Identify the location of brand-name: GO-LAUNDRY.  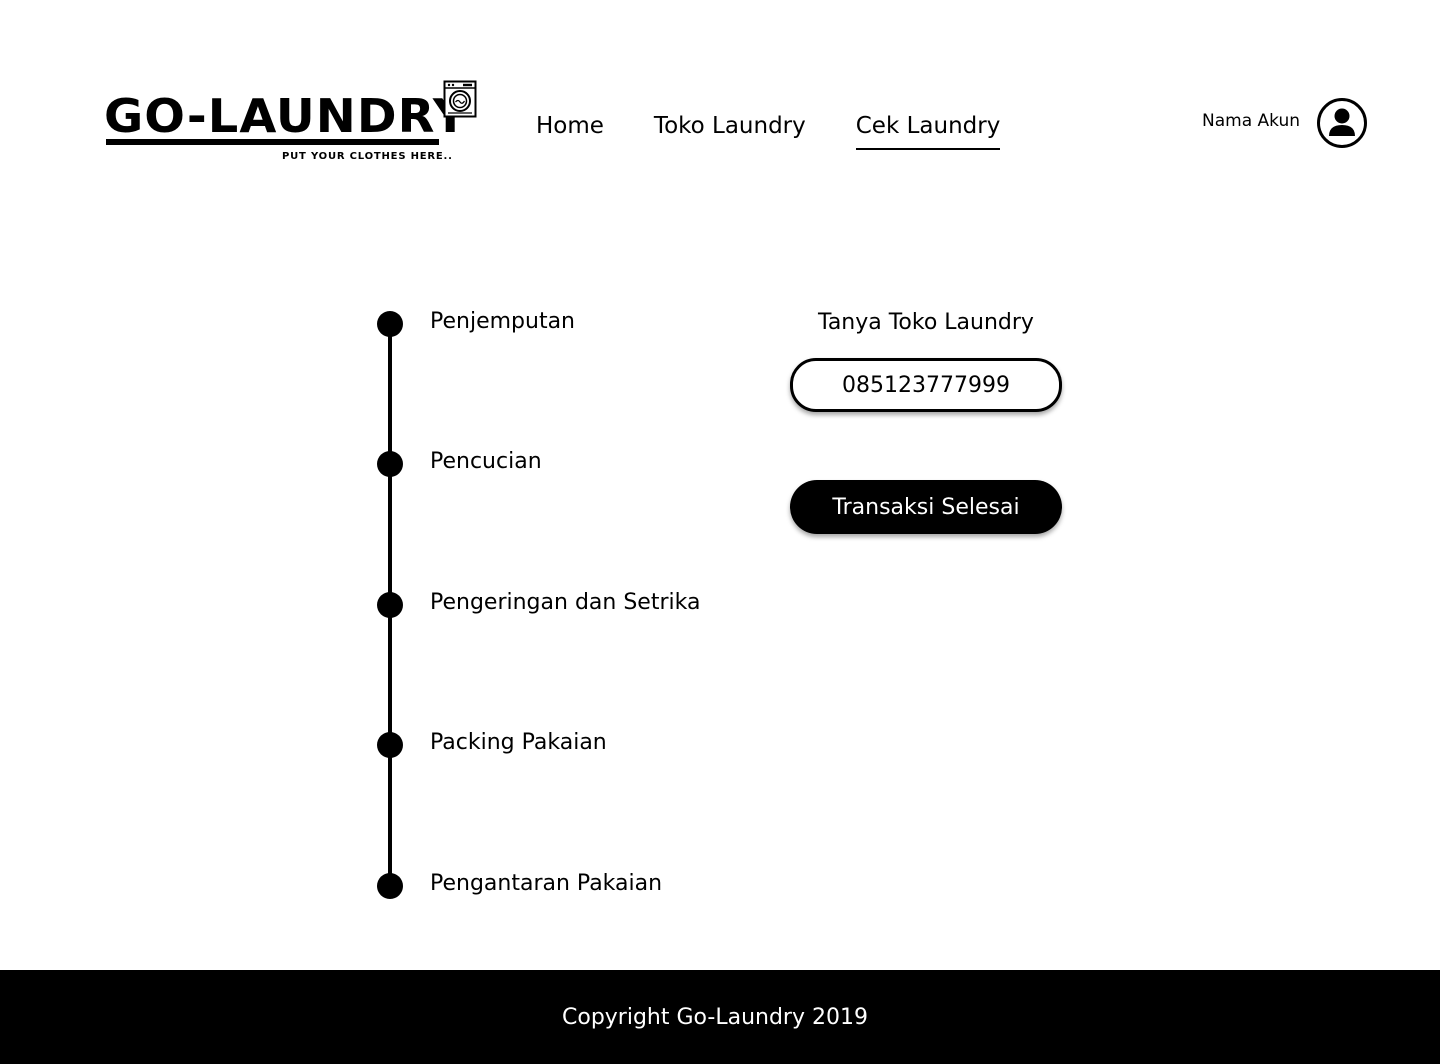
(286, 116).